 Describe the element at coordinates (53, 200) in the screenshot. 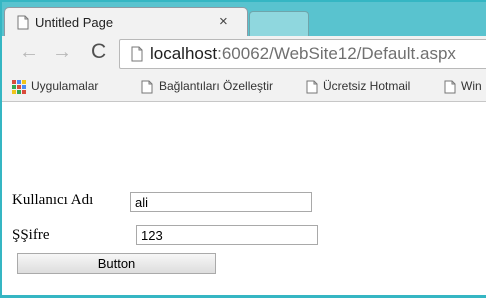

I see `username-label: Kullanıcı Adı` at that location.